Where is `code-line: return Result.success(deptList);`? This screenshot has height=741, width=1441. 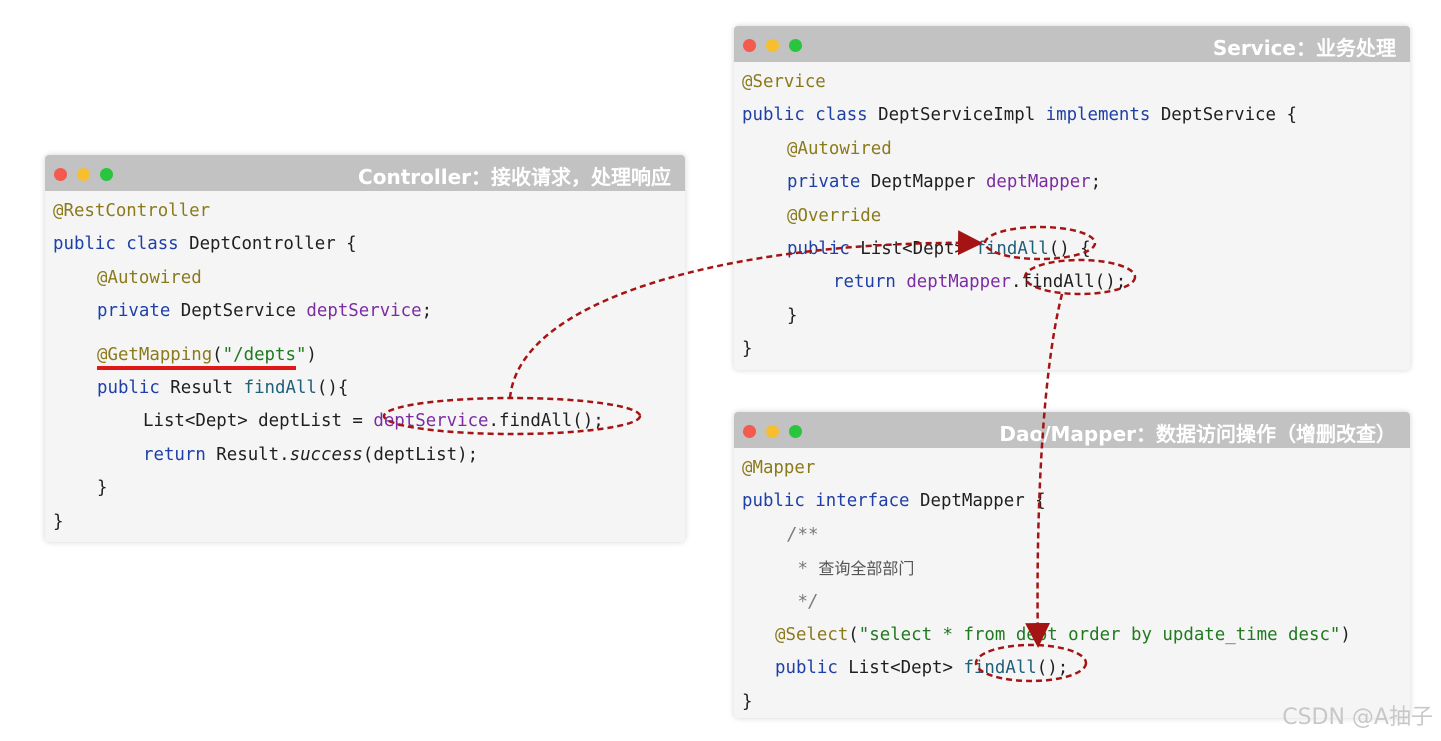 code-line: return Result.success(deptList); is located at coordinates (369, 455).